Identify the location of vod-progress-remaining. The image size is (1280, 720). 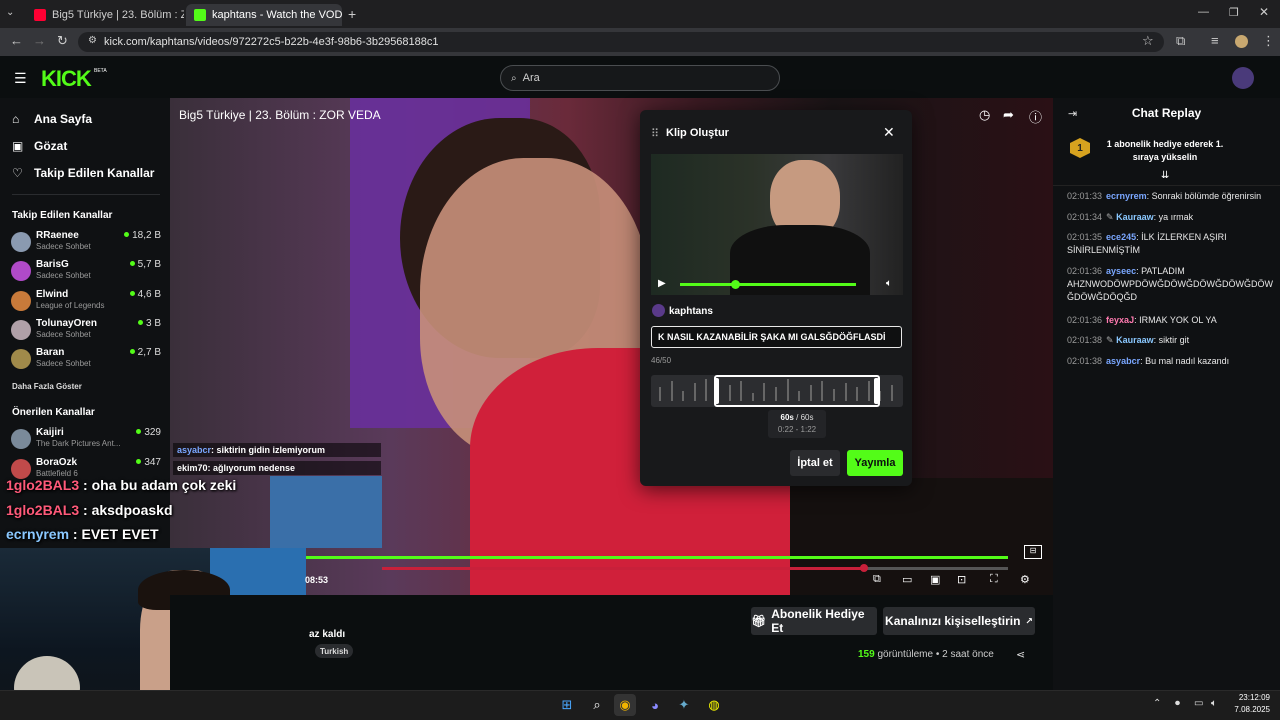
(936, 568).